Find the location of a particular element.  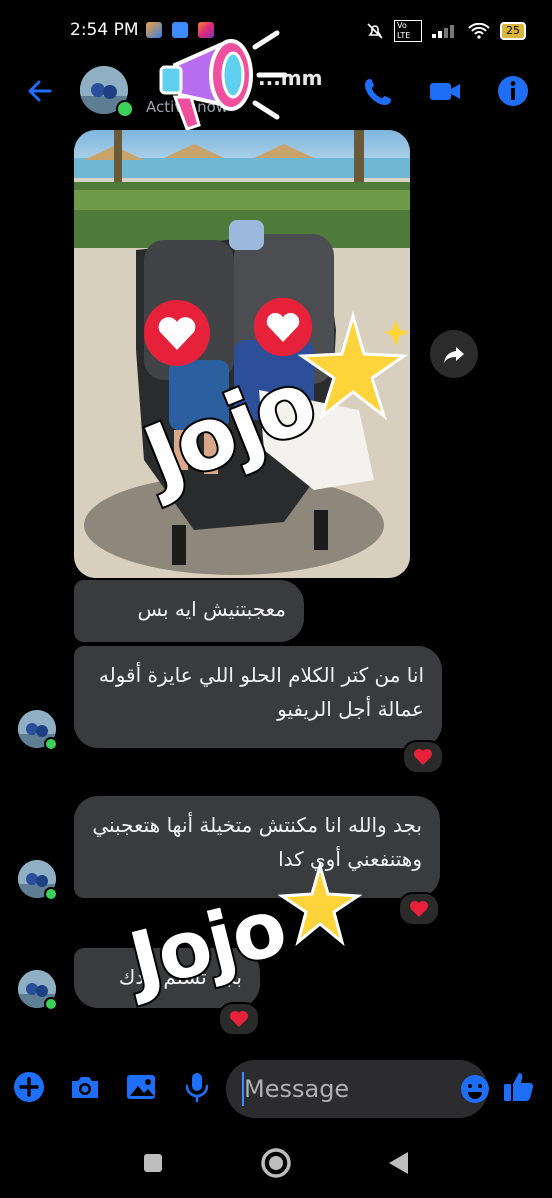

jojo-watermark: Jojo is located at coordinates (207, 945).